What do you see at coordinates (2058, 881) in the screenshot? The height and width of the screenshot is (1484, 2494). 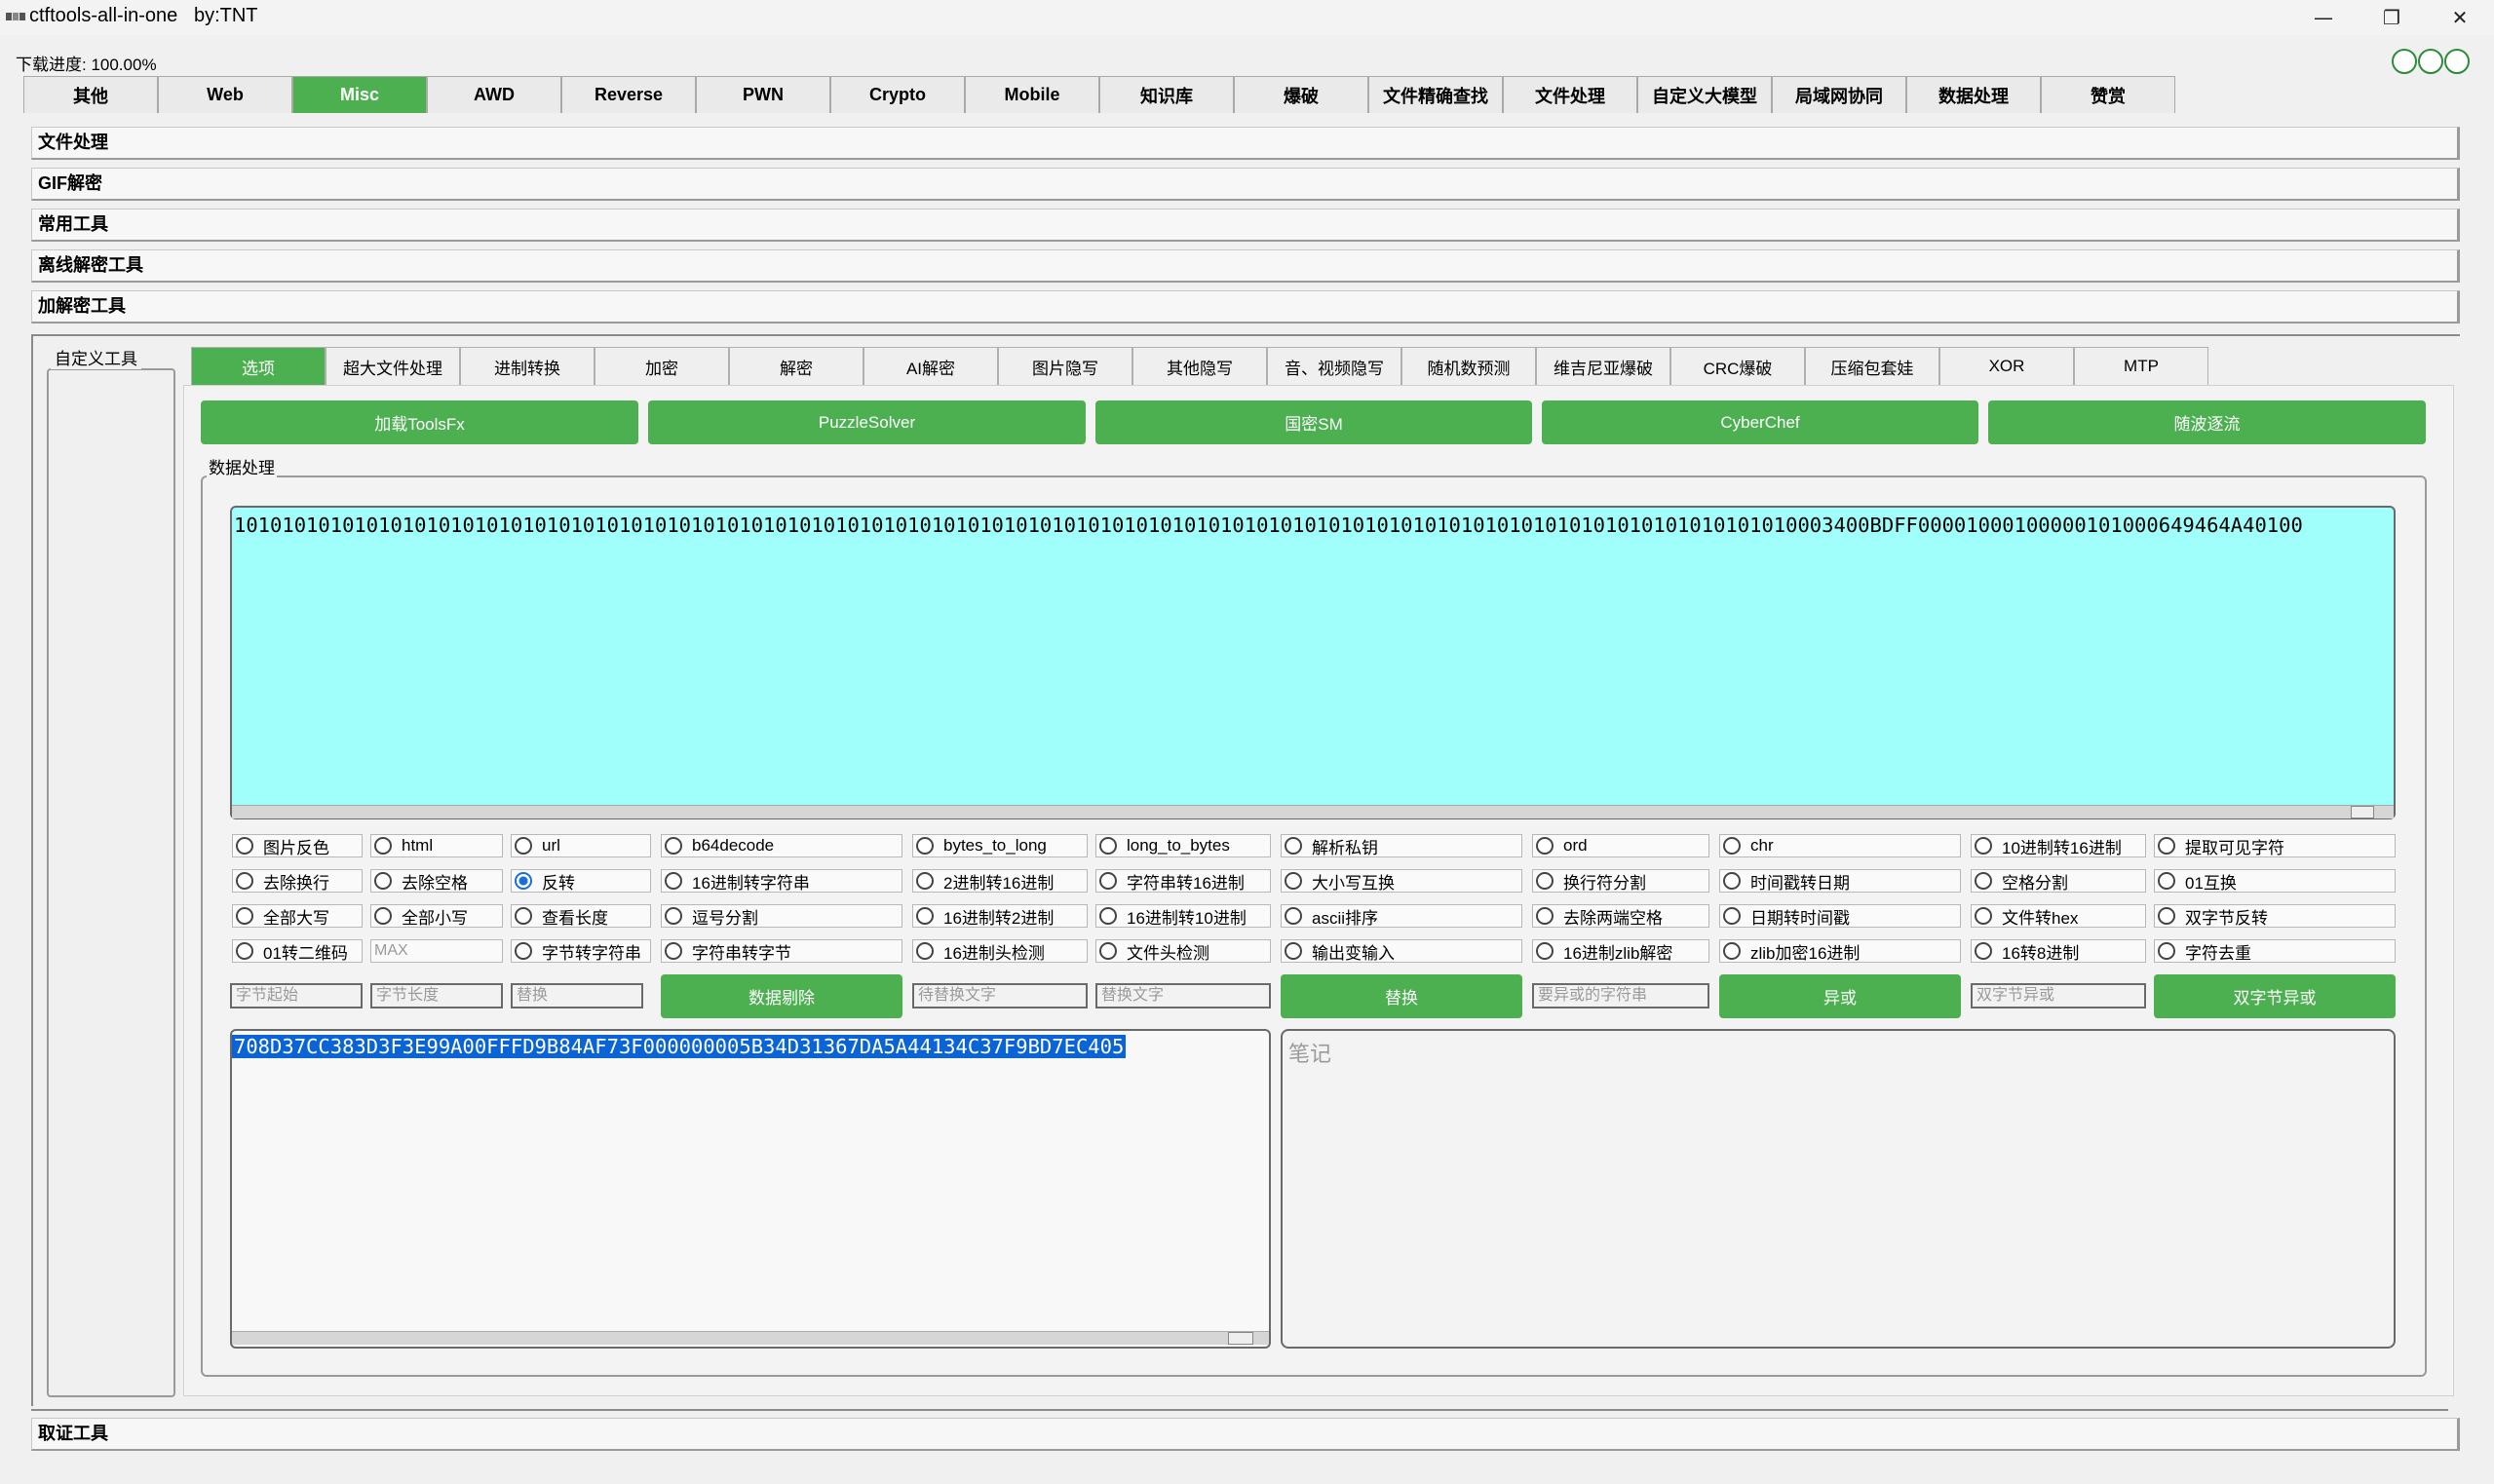 I see `option-radio: 空格分割` at bounding box center [2058, 881].